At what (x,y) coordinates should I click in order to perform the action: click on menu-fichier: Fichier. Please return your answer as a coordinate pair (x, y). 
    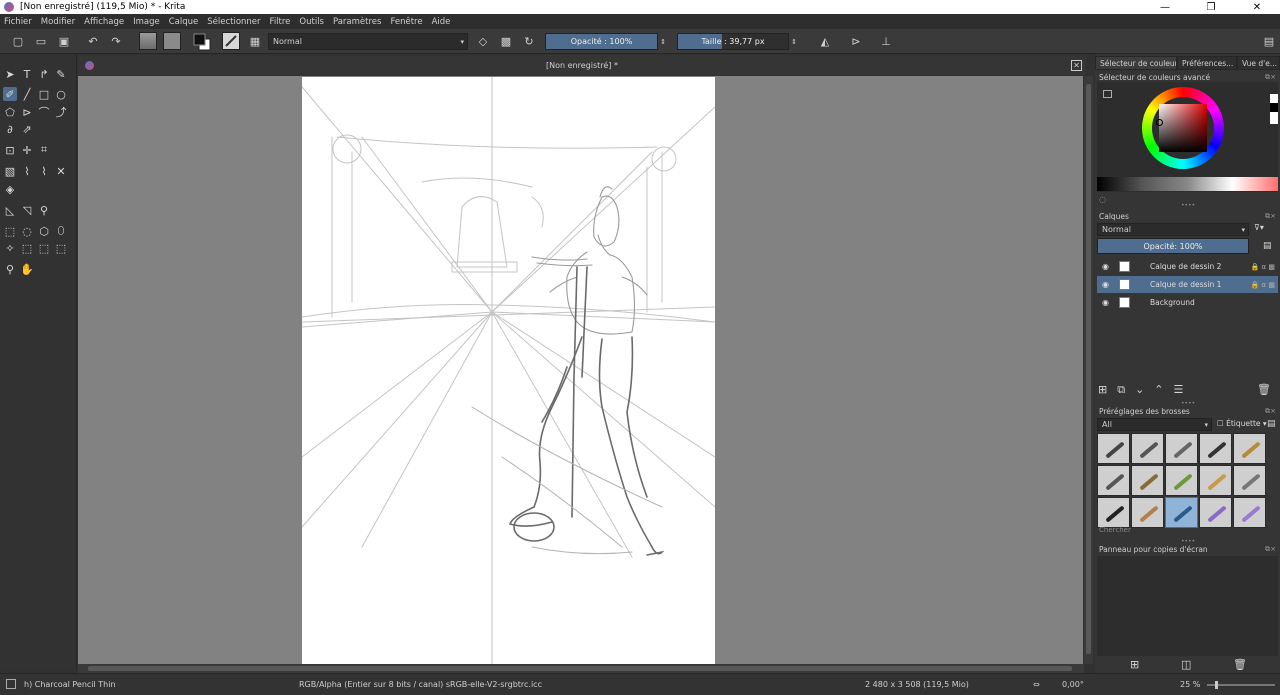
    Looking at the image, I should click on (18, 22).